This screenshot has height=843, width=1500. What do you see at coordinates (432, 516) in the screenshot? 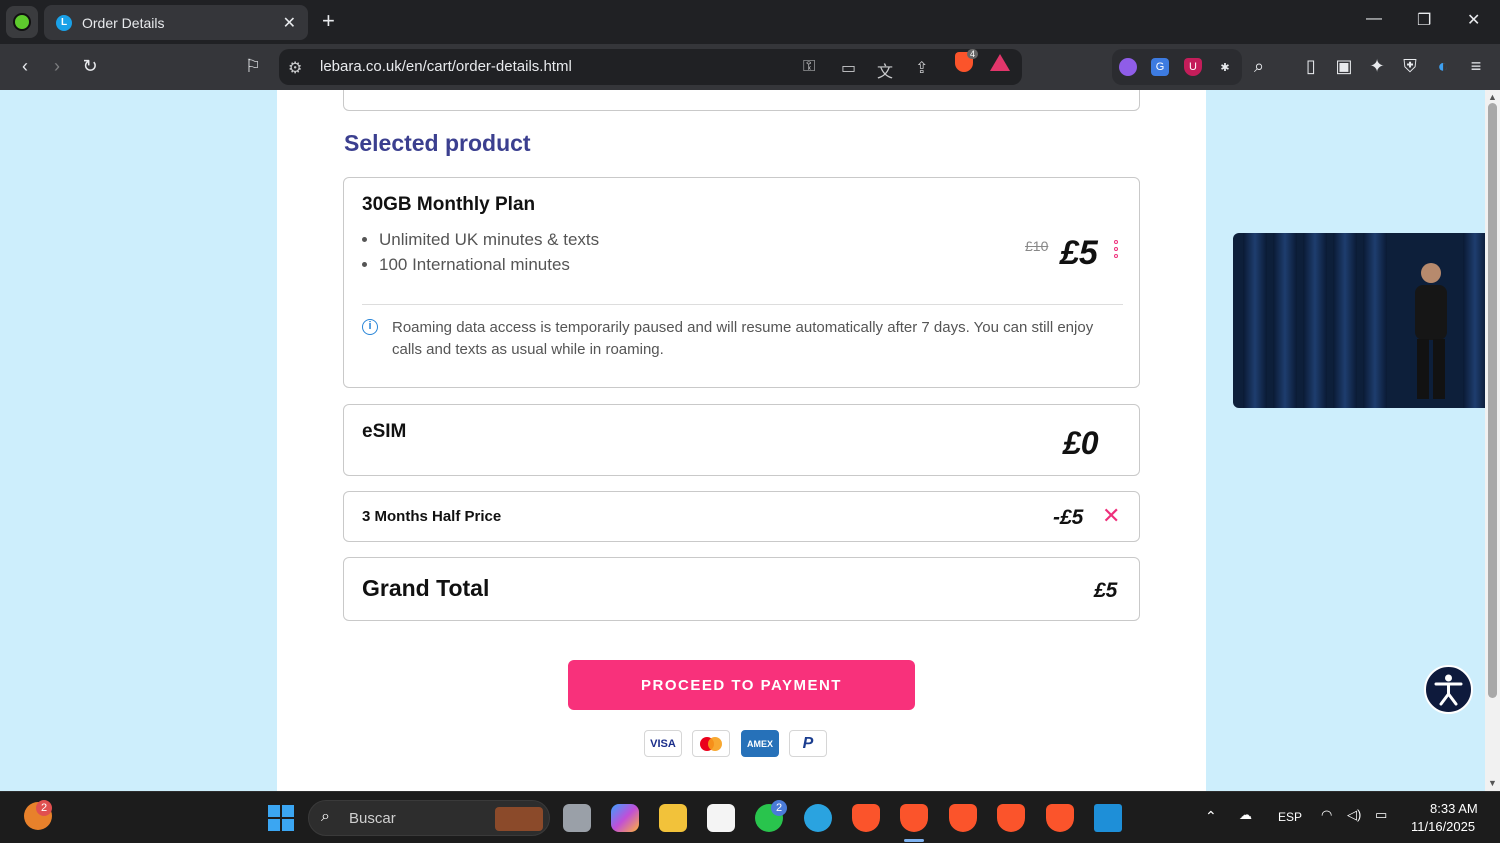
I see `discount-label: 3 Months Half Price` at bounding box center [432, 516].